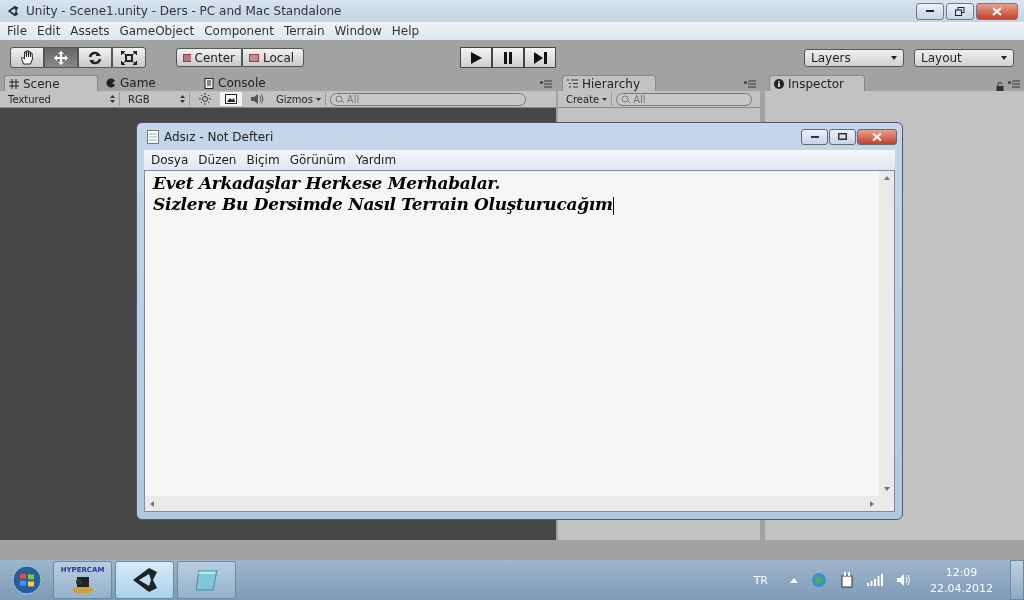  What do you see at coordinates (82, 584) in the screenshot?
I see `camera-icon` at bounding box center [82, 584].